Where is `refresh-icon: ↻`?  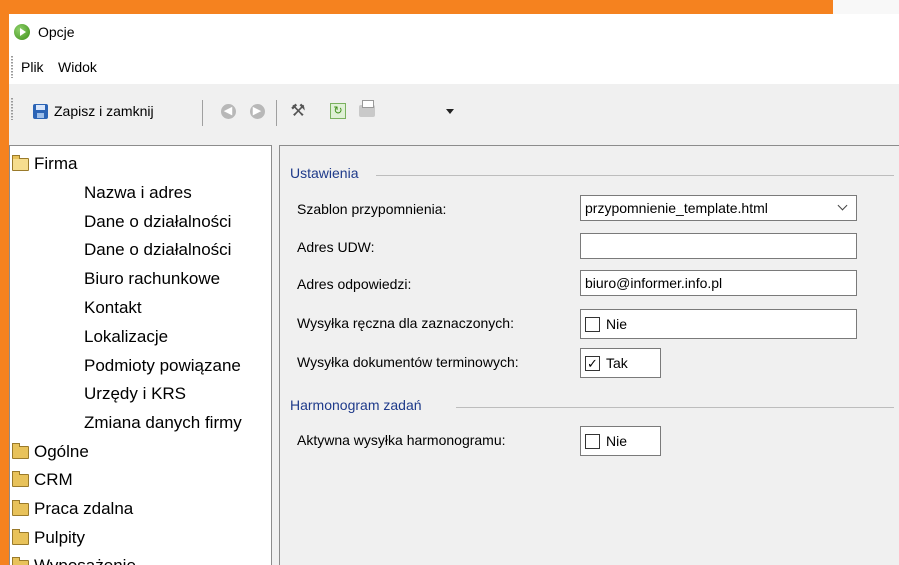
refresh-icon: ↻ is located at coordinates (338, 111).